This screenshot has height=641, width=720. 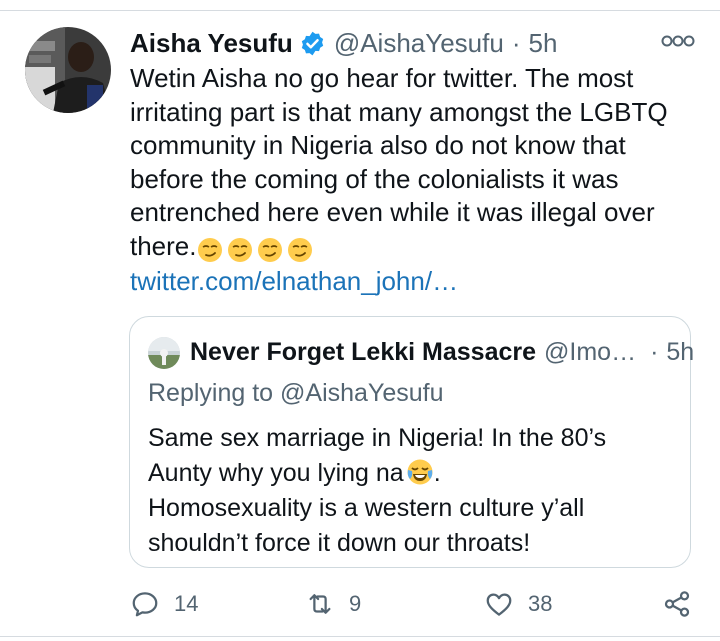 I want to click on top-divider, so click(x=360, y=10).